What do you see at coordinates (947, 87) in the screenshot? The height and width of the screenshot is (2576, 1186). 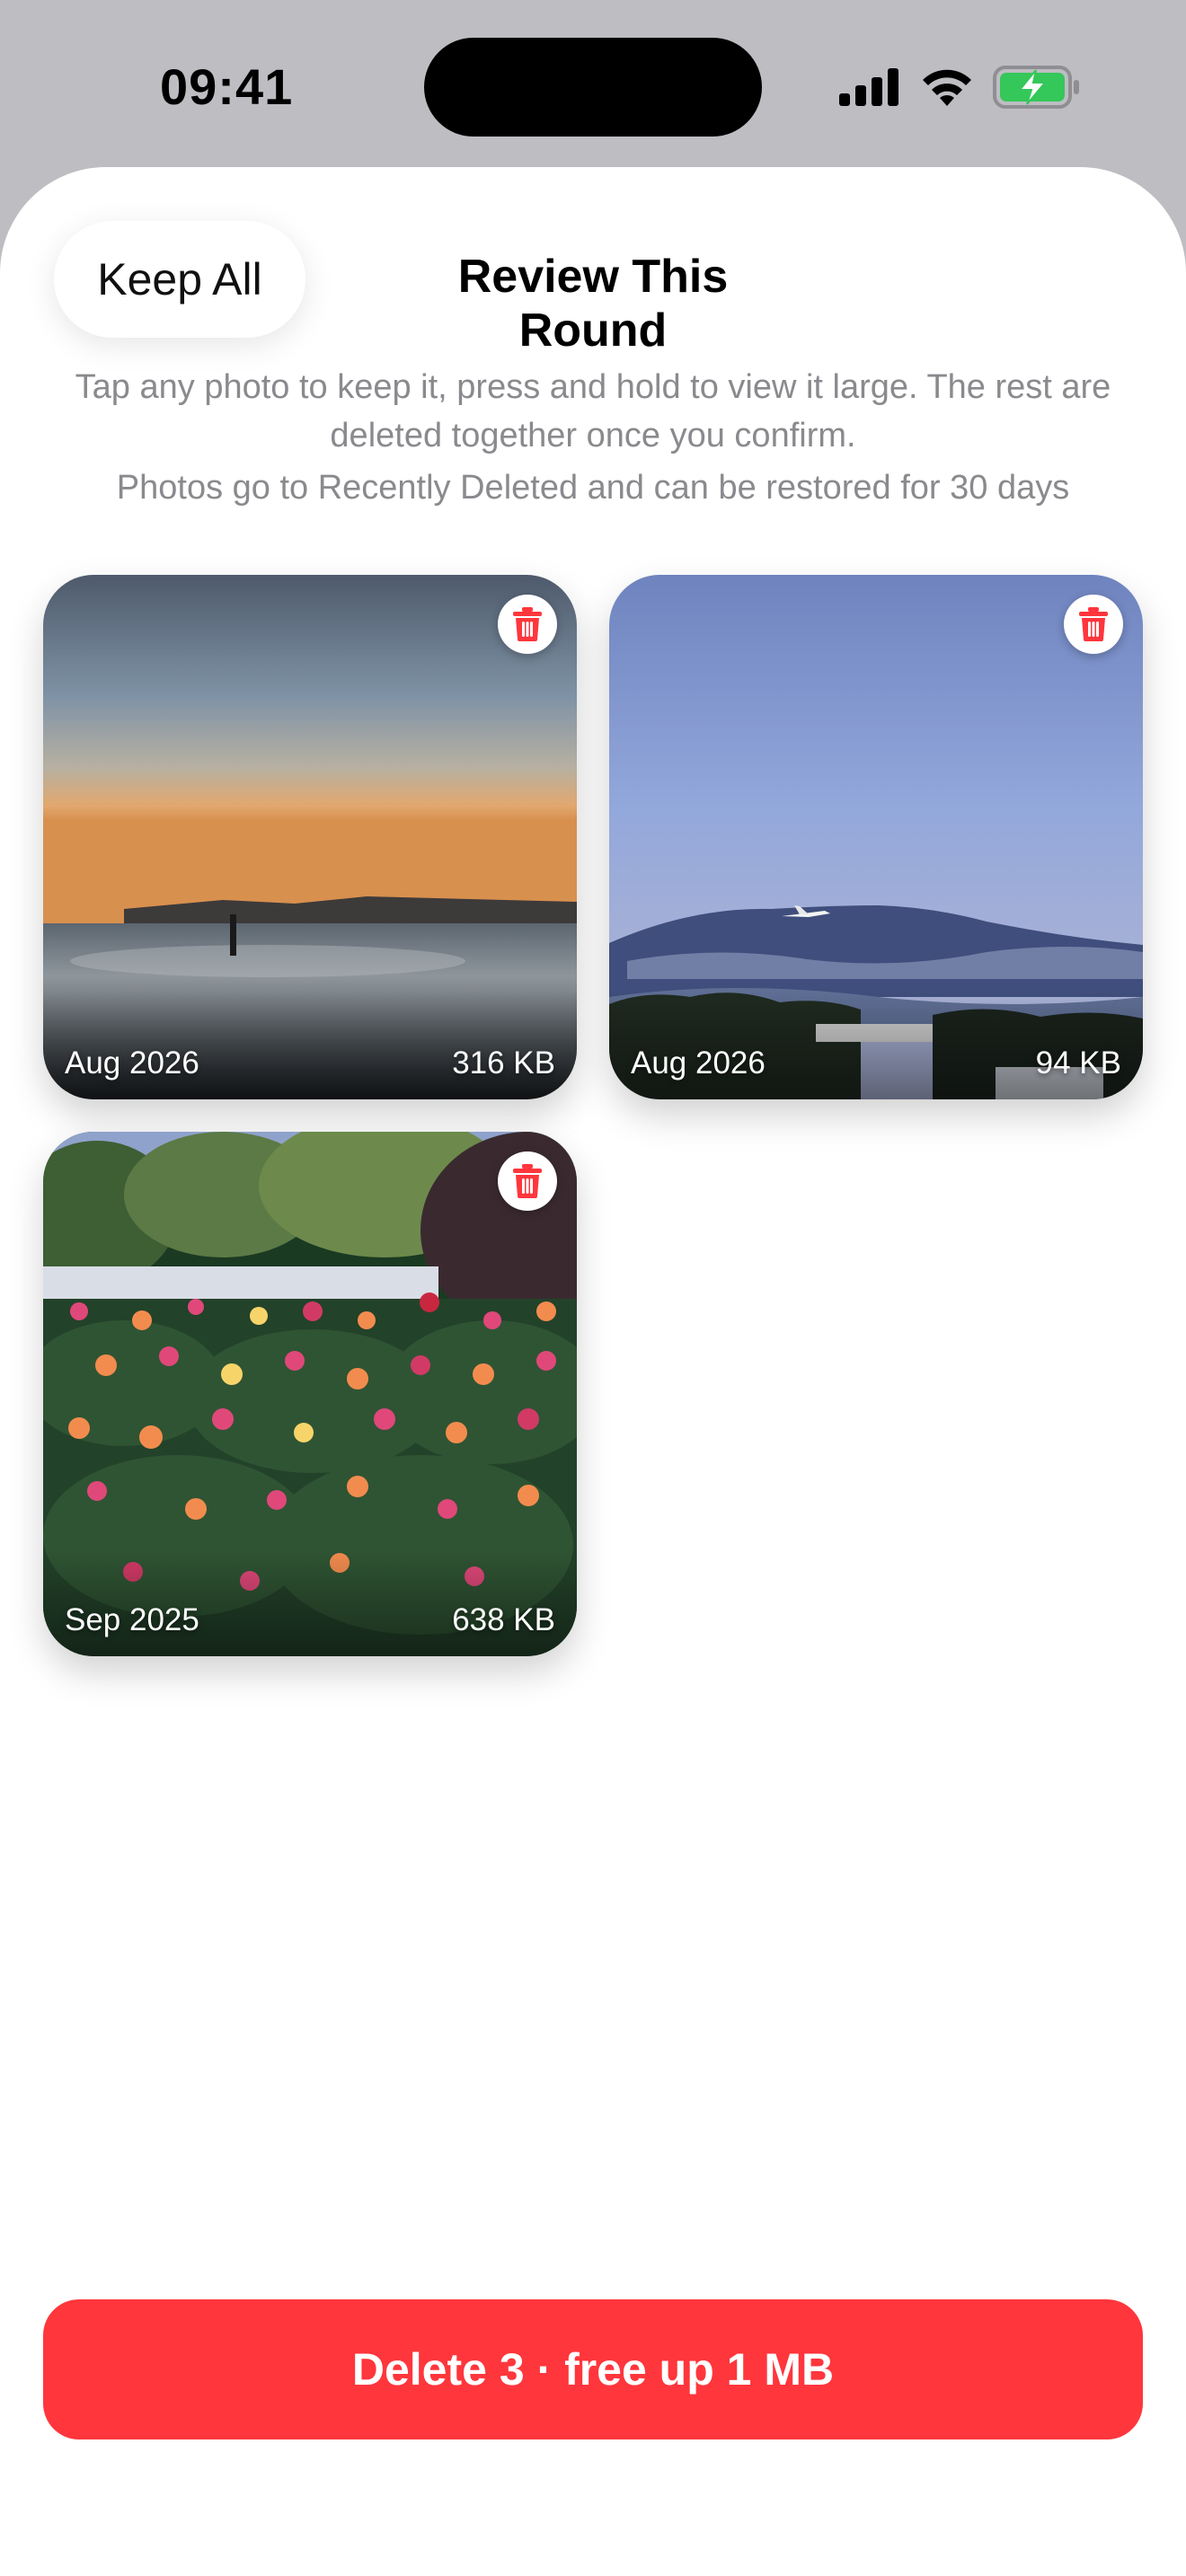 I see `wifi-icon` at bounding box center [947, 87].